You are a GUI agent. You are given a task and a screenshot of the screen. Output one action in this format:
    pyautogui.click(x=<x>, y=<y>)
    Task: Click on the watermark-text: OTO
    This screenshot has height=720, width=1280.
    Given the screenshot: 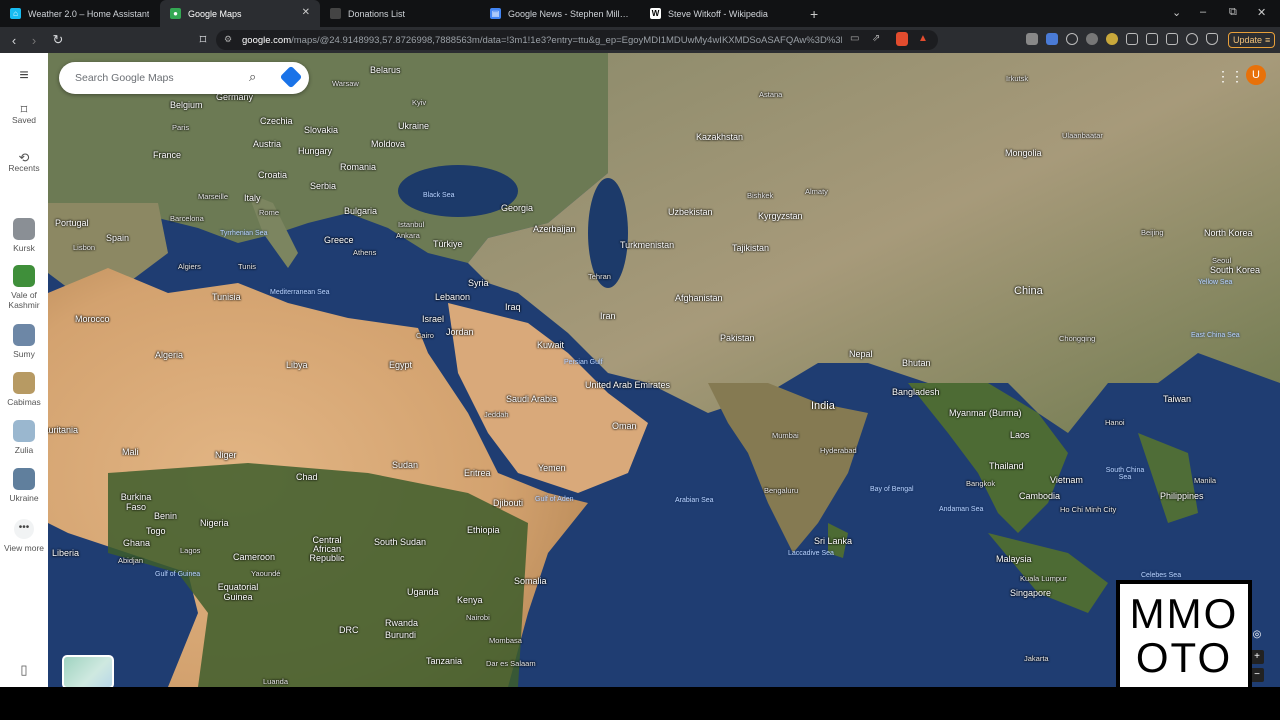 What is the action you would take?
    pyautogui.click(x=1184, y=657)
    